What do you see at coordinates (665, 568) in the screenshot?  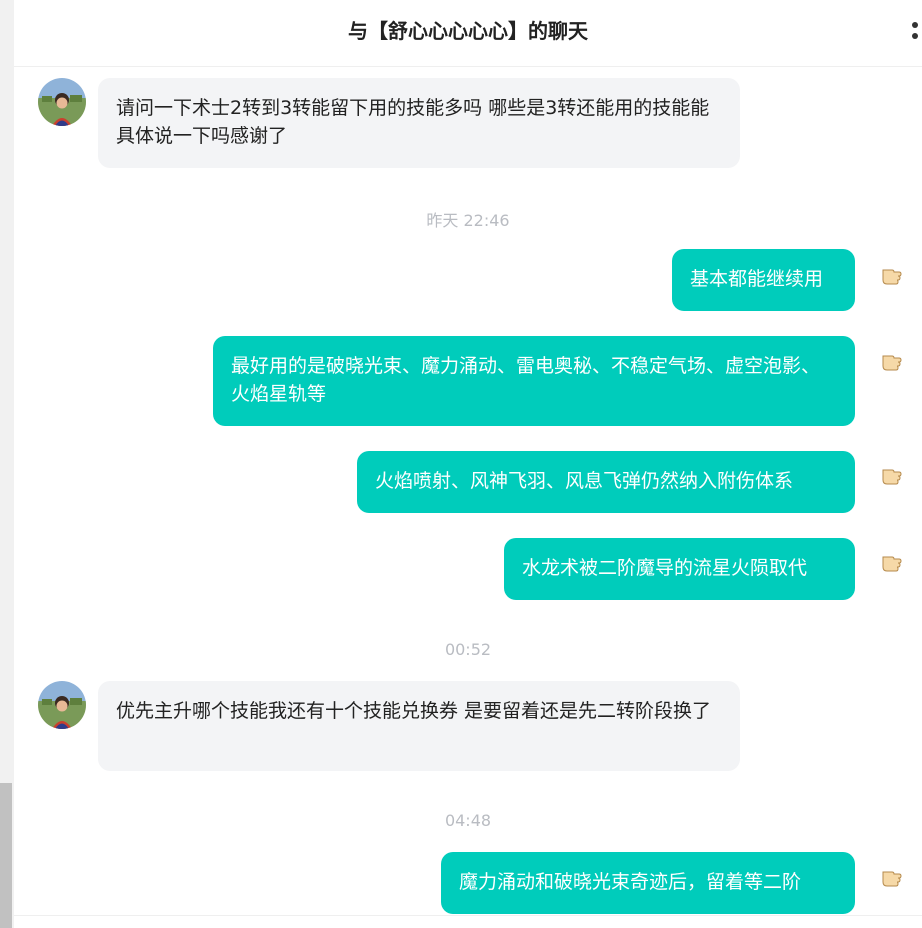 I see `message-text: 水龙术被二阶魔导的流星火陨取代` at bounding box center [665, 568].